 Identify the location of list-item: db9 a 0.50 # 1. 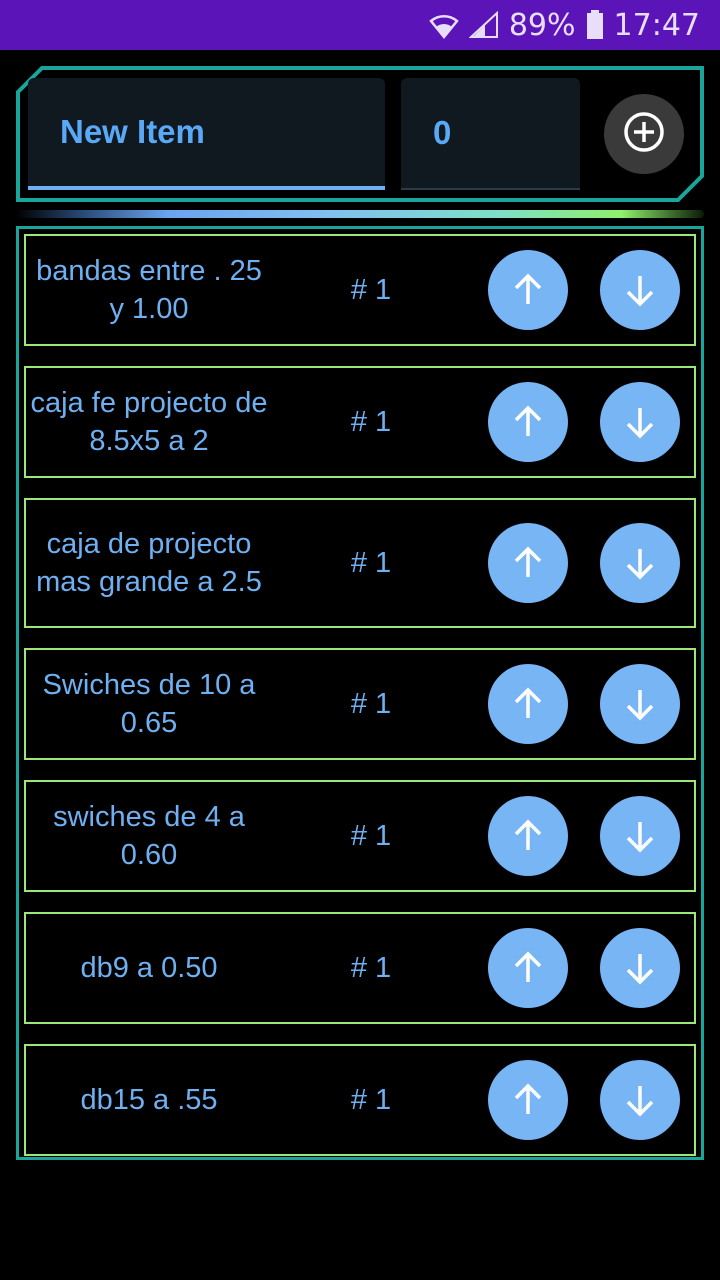
(360, 968).